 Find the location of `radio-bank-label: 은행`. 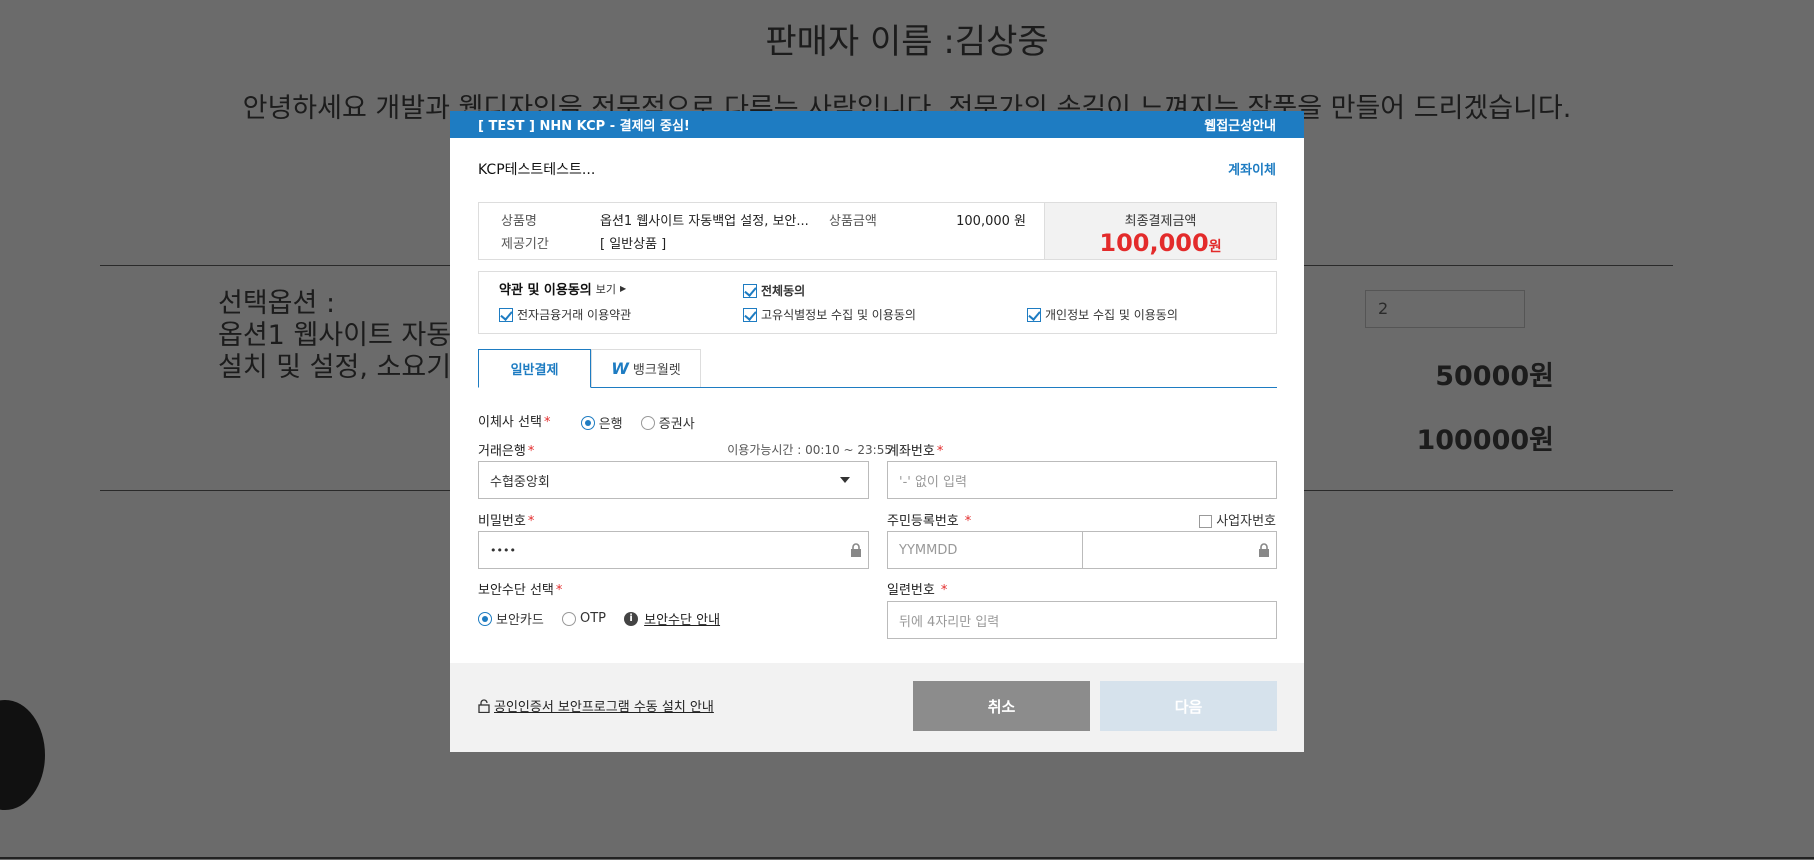

radio-bank-label: 은행 is located at coordinates (610, 424).